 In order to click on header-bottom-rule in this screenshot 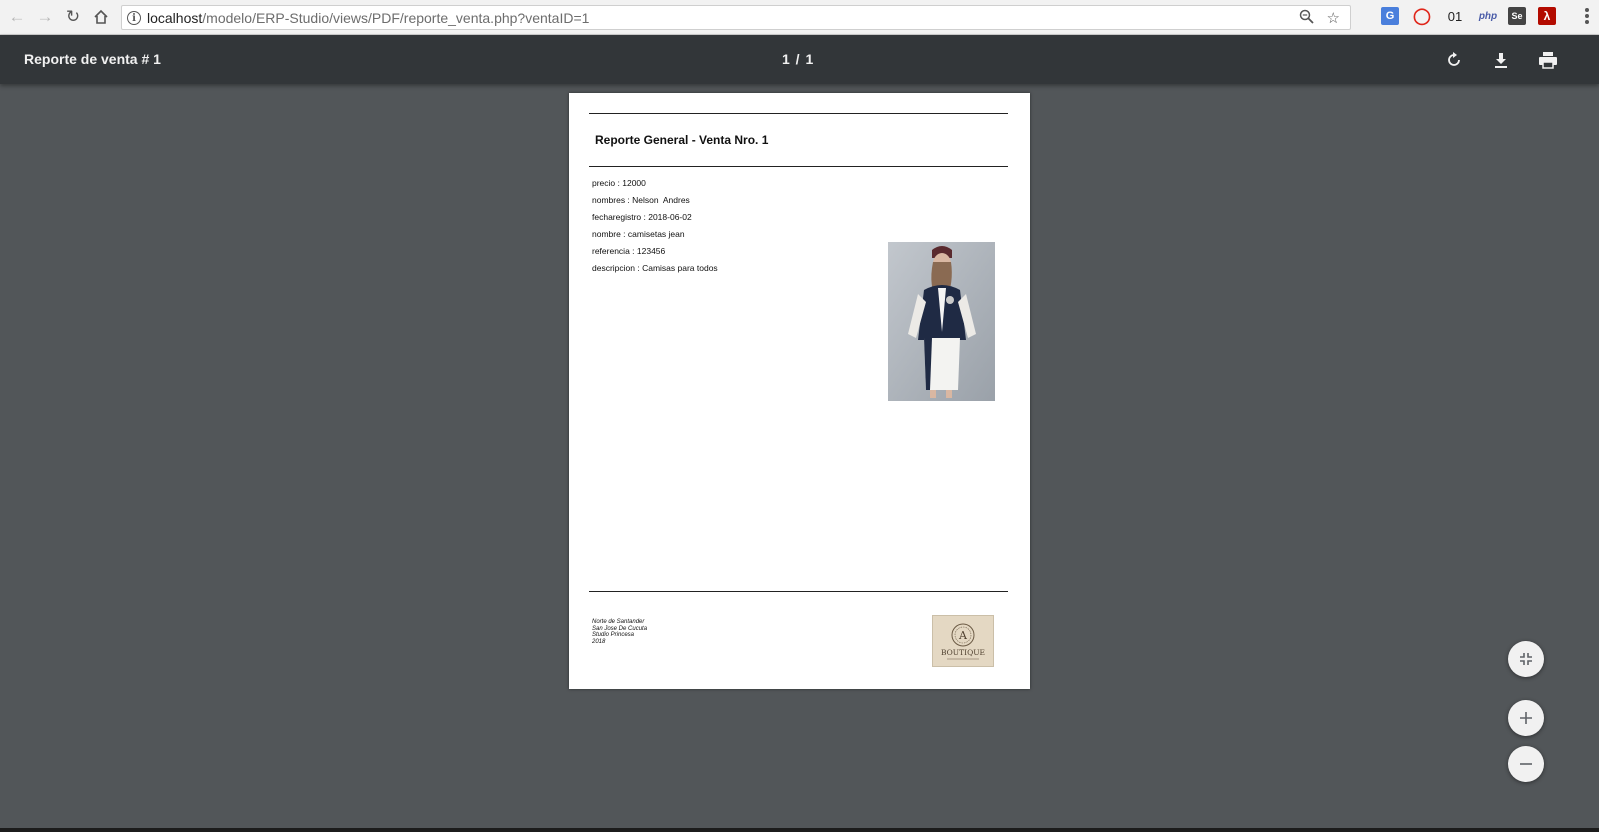, I will do `click(798, 166)`.